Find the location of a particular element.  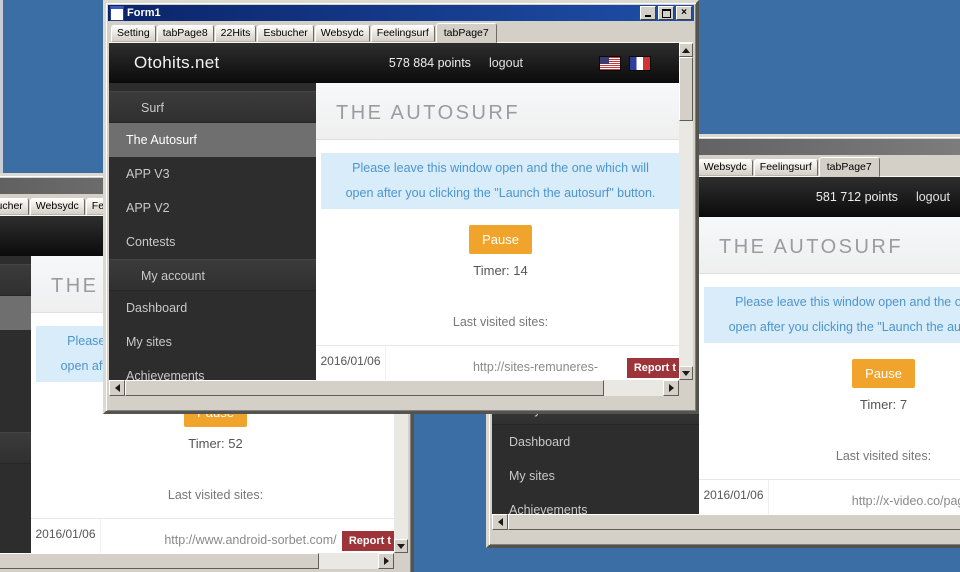

maximize-button is located at coordinates (666, 13).